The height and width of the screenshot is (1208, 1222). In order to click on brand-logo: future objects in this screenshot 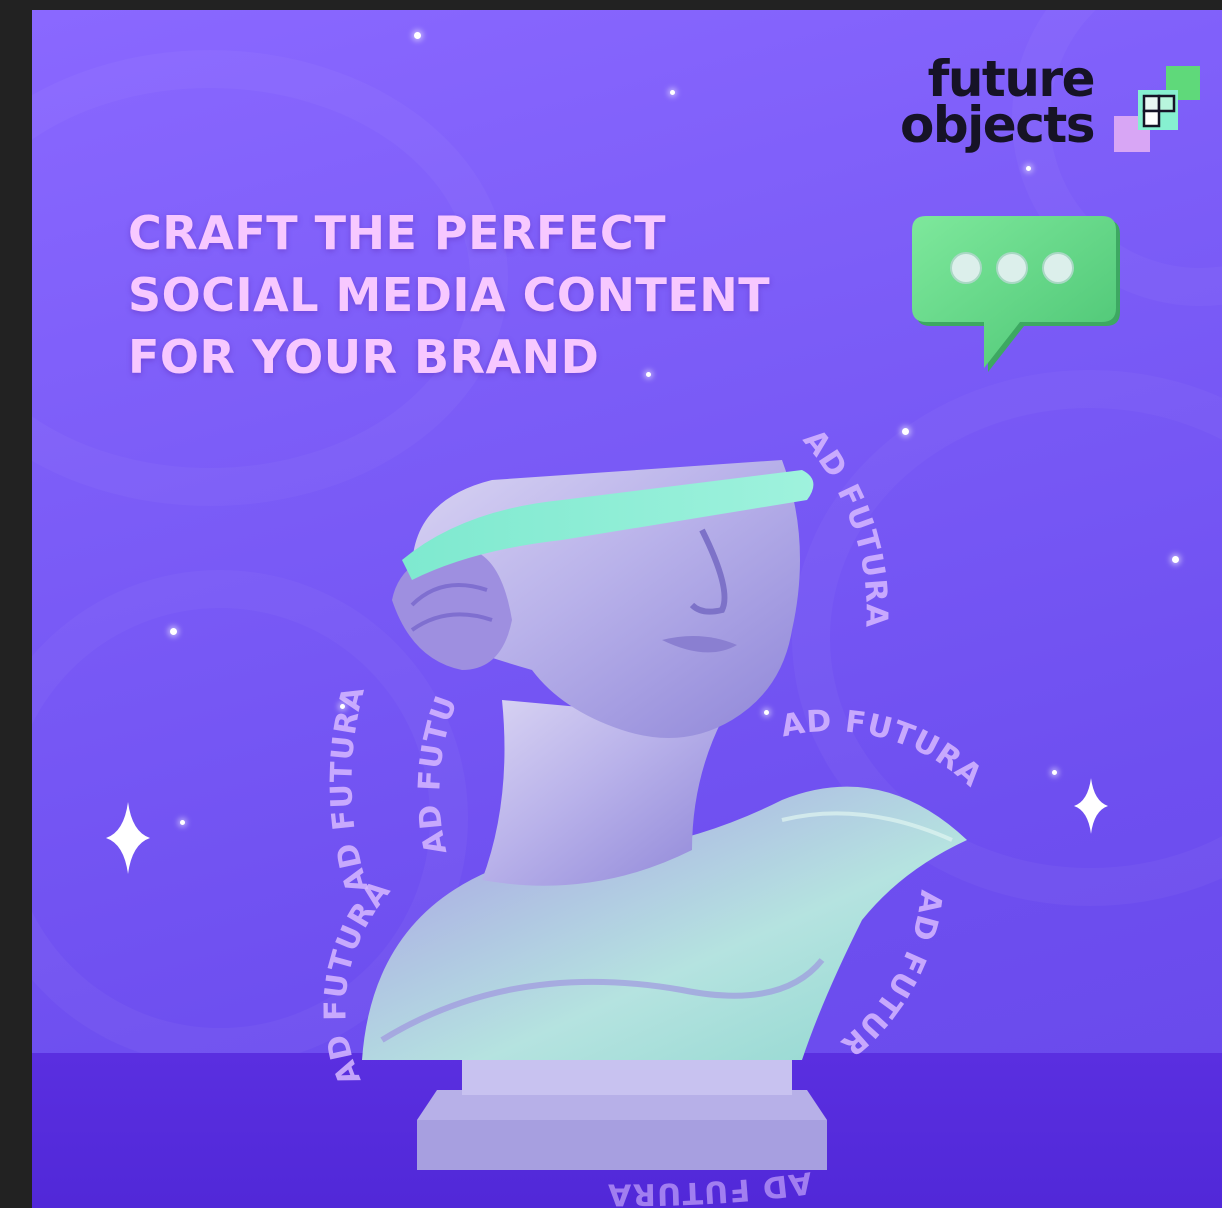, I will do `click(1044, 114)`.